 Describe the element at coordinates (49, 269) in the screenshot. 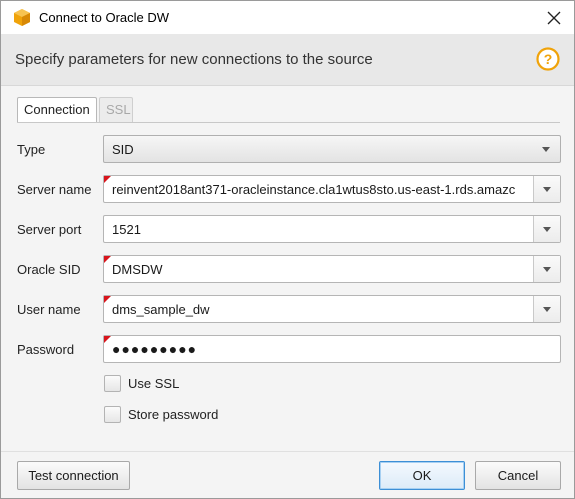

I see `oracle-sid-label: Oracle SID` at that location.